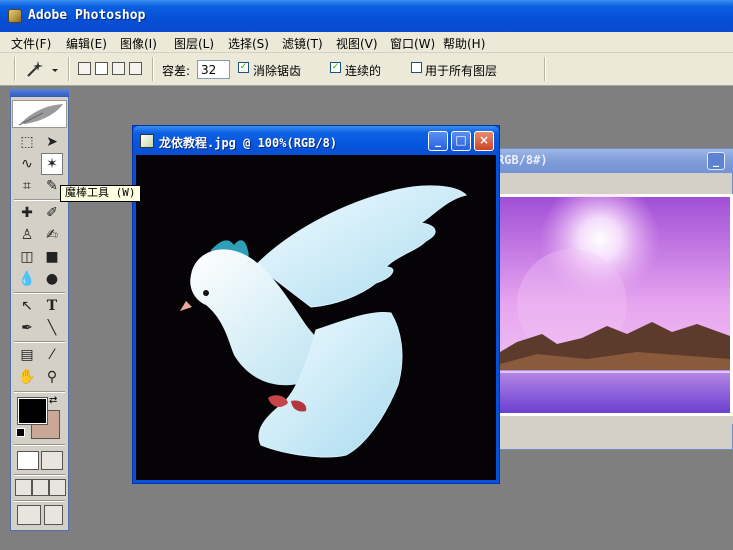  Describe the element at coordinates (118, 68) in the screenshot. I see `subtract-selection-icon` at that location.